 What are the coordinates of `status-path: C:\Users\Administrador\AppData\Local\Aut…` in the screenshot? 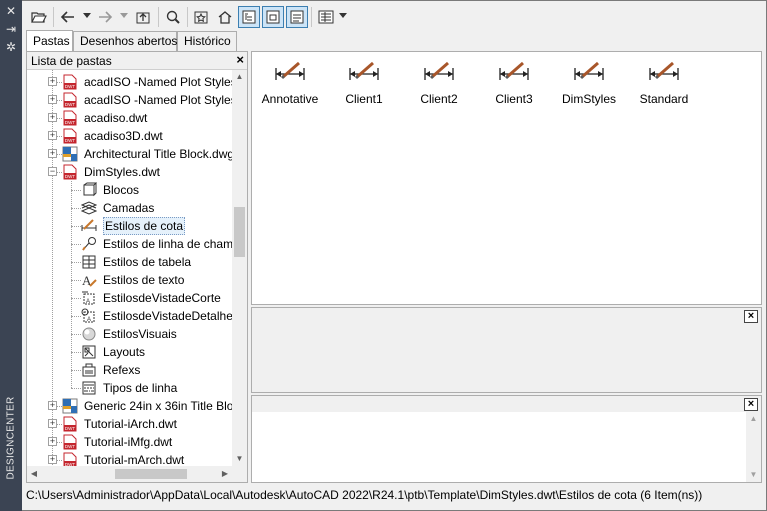 It's located at (364, 495).